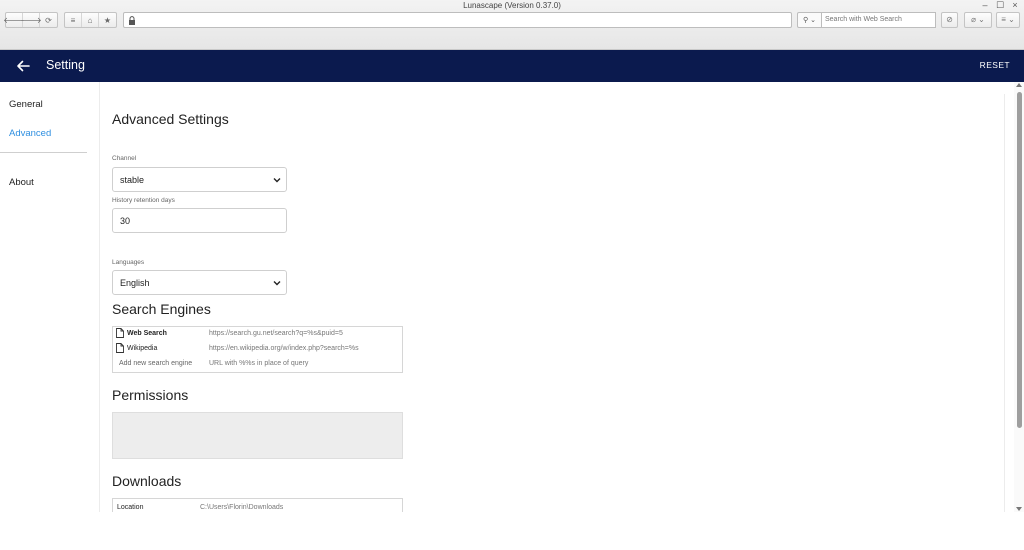 The width and height of the screenshot is (1024, 550). Describe the element at coordinates (43, 152) in the screenshot. I see `sidebar-divider` at that location.